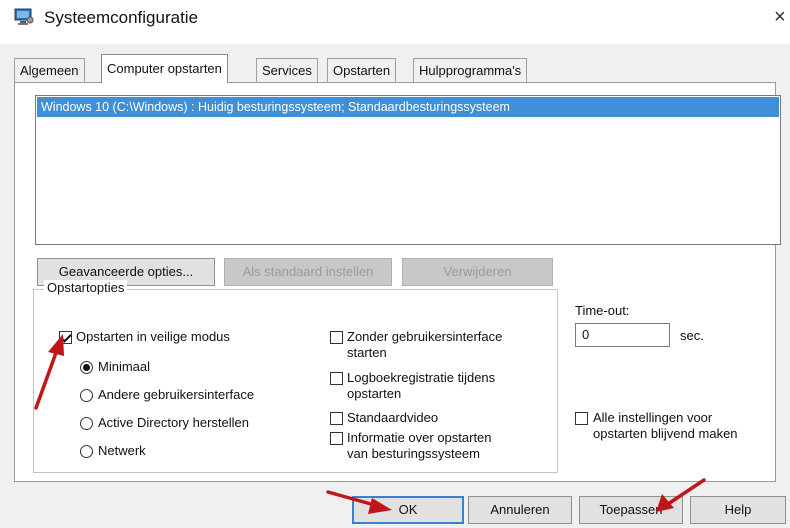  Describe the element at coordinates (308, 272) in the screenshot. I see `set-default-button: Als standaard instellen` at that location.